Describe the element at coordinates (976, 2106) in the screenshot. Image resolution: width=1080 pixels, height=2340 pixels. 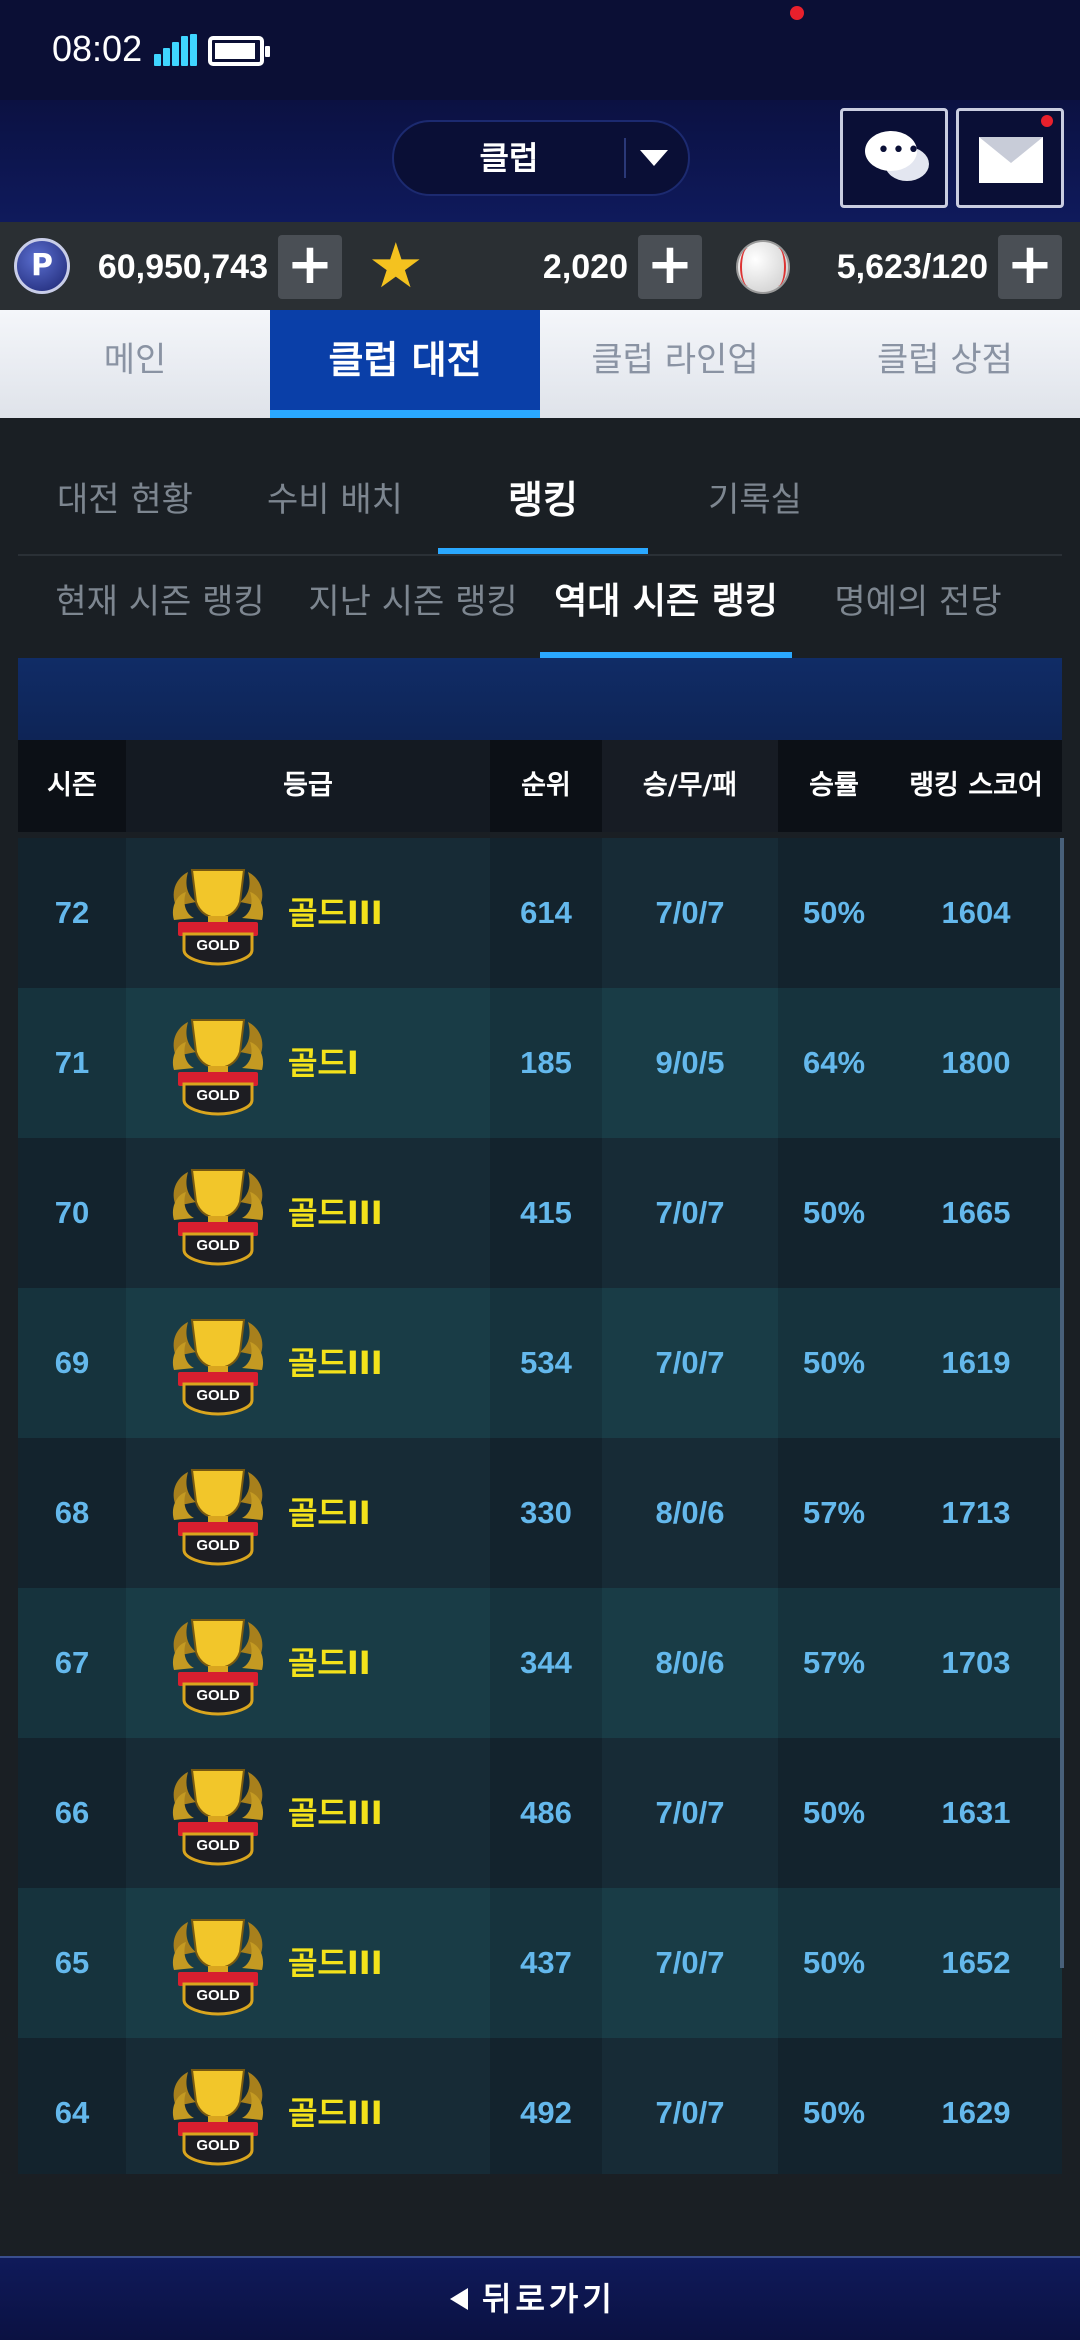
I see `score-cell: 1629` at that location.